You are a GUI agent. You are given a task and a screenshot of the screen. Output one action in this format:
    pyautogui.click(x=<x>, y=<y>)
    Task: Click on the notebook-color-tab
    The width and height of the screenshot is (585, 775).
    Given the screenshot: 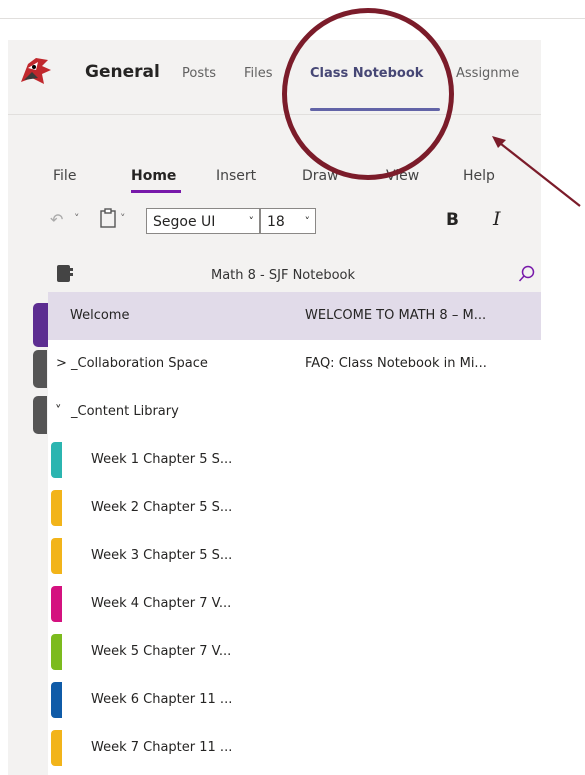 What is the action you would take?
    pyautogui.click(x=40, y=325)
    